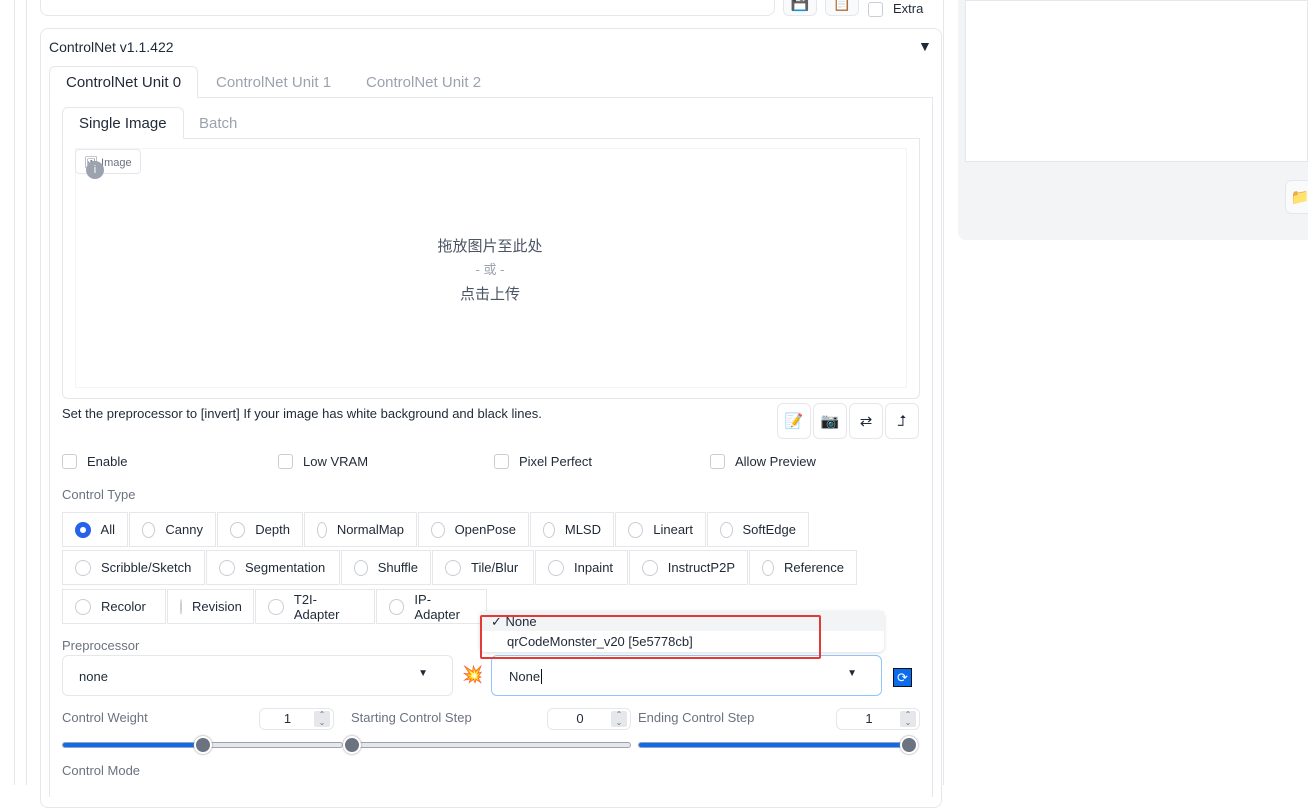 This screenshot has height=808, width=1308. Describe the element at coordinates (370, 529) in the screenshot. I see `radio-label: NormalMap` at that location.